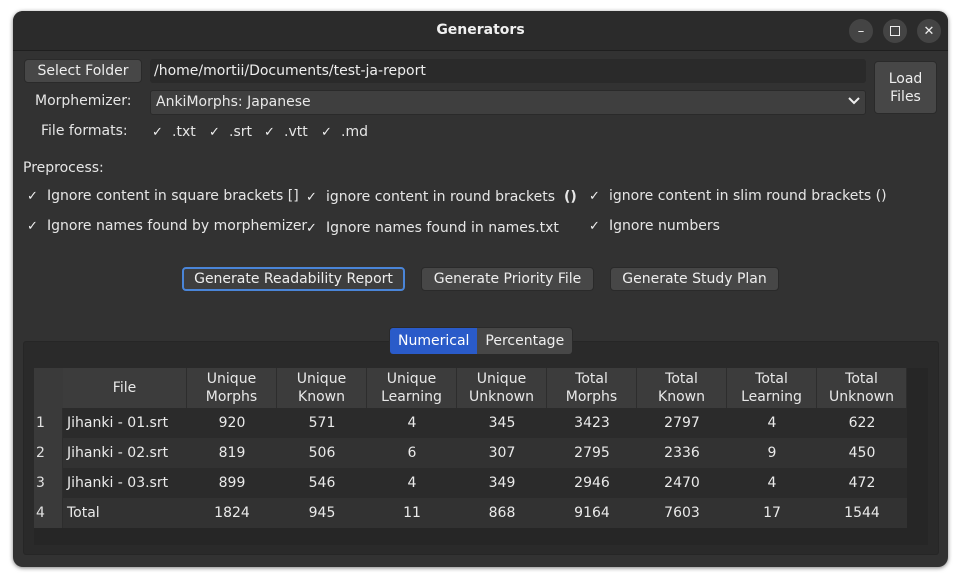  I want to click on format-vtt-checkbox: ✓ .vtt, so click(285, 132).